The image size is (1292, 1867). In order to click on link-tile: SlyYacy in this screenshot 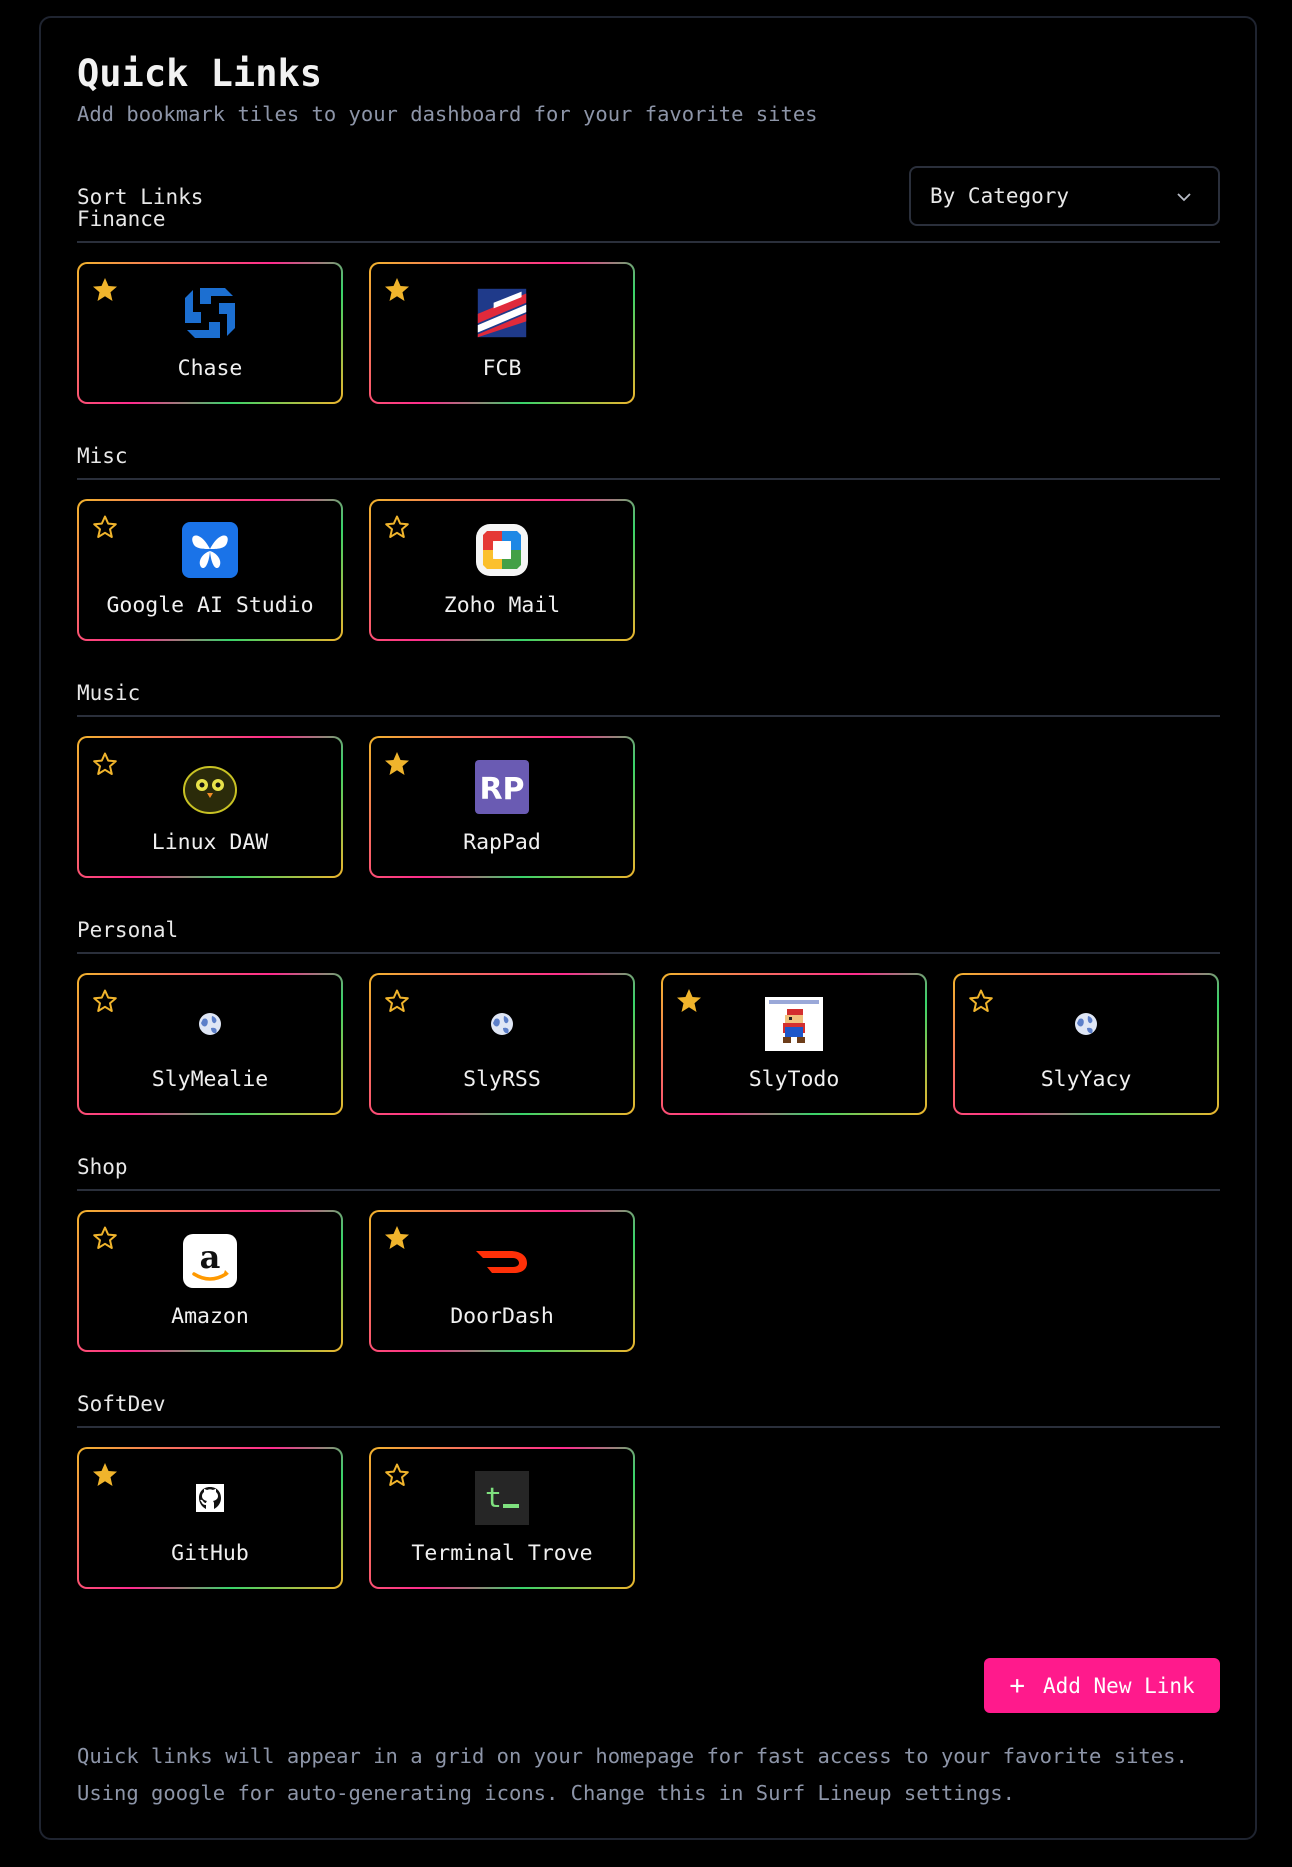, I will do `click(1086, 1044)`.